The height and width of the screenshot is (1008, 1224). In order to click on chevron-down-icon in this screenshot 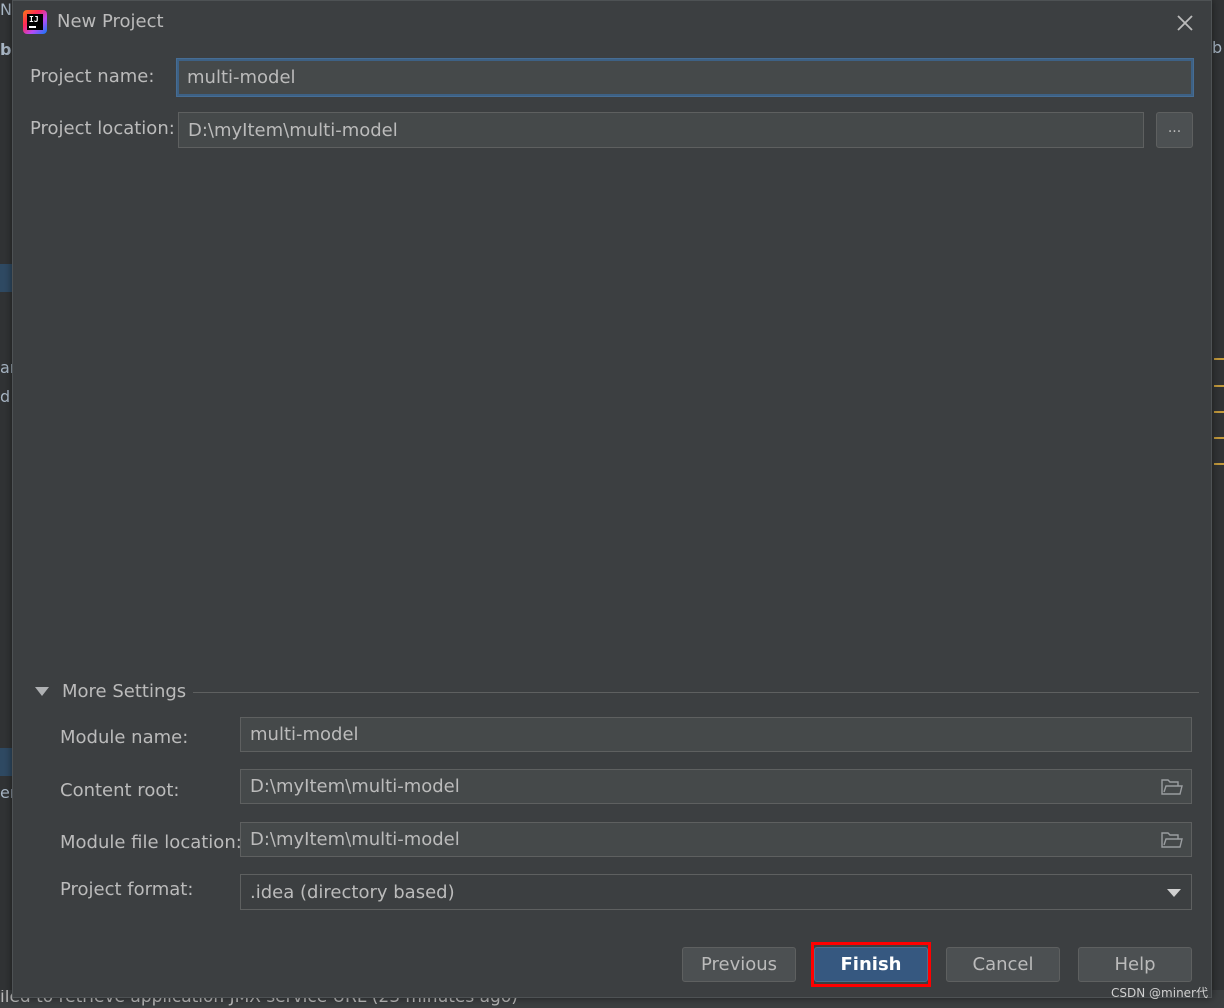, I will do `click(1174, 893)`.